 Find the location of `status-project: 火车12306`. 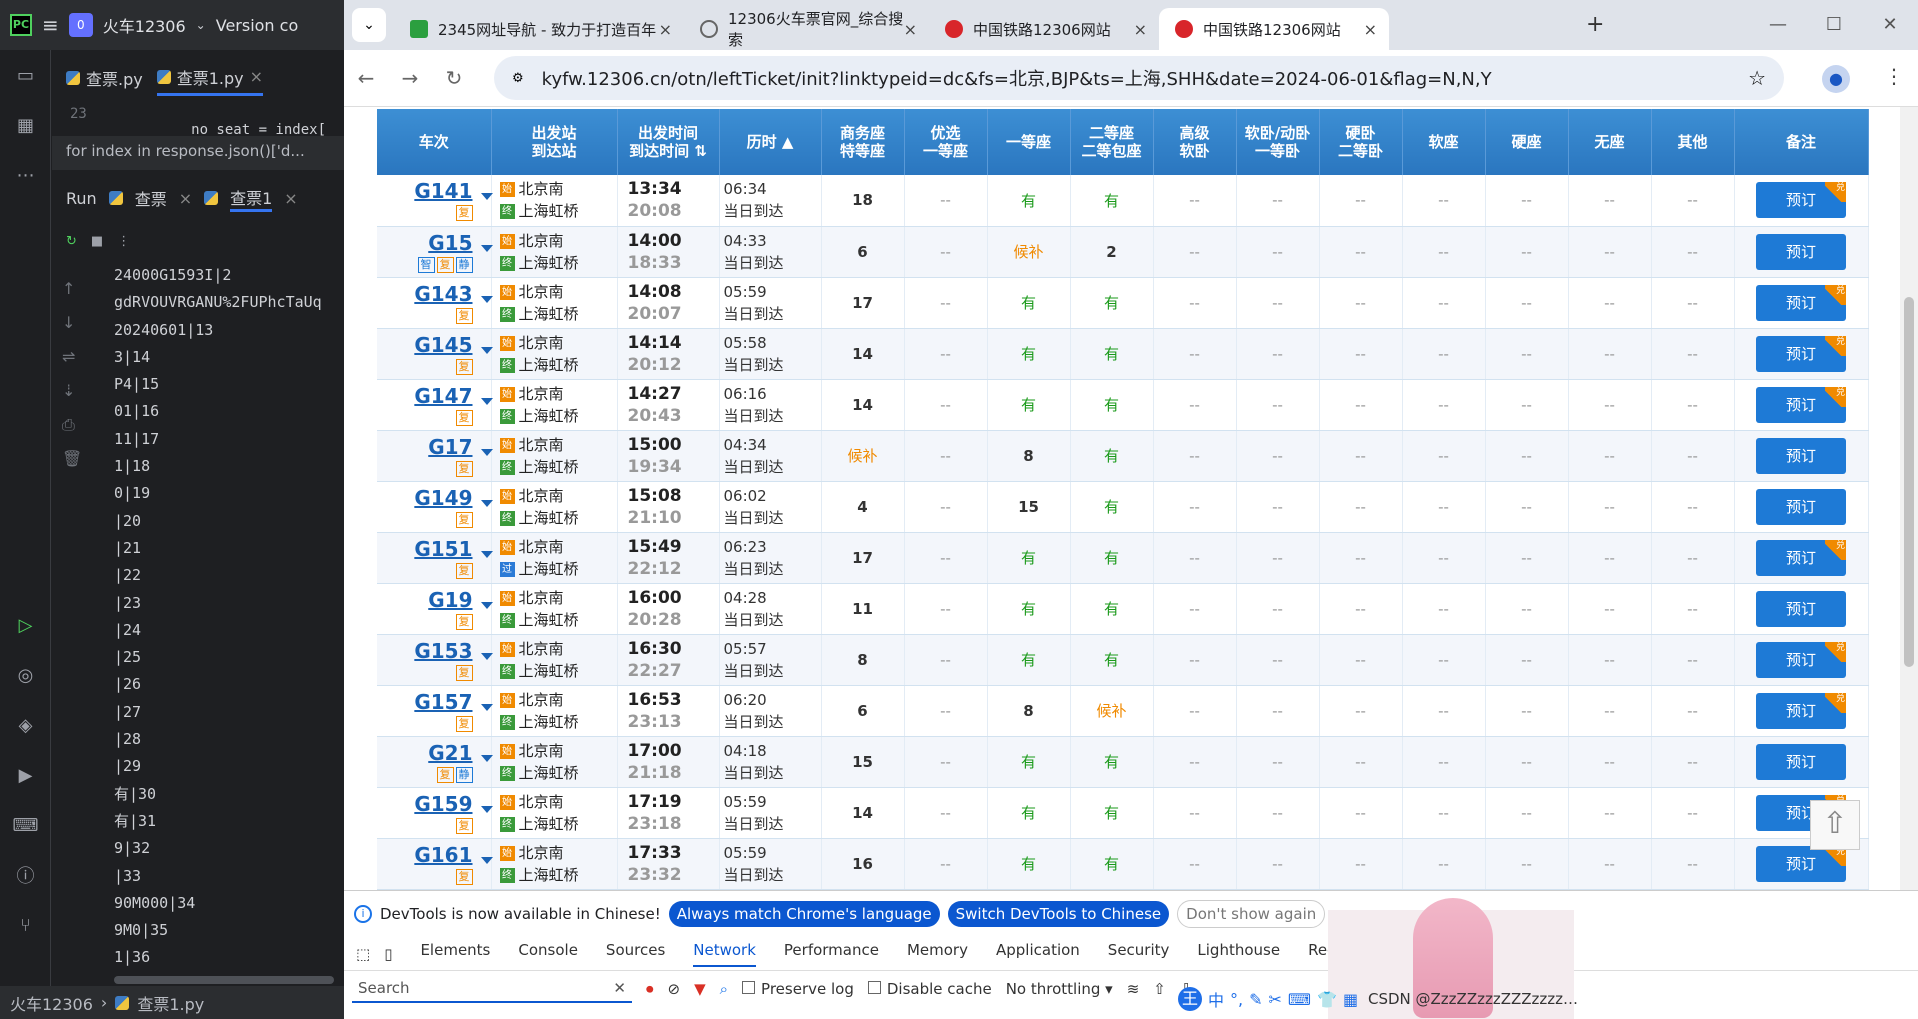

status-project: 火车12306 is located at coordinates (51, 1003).